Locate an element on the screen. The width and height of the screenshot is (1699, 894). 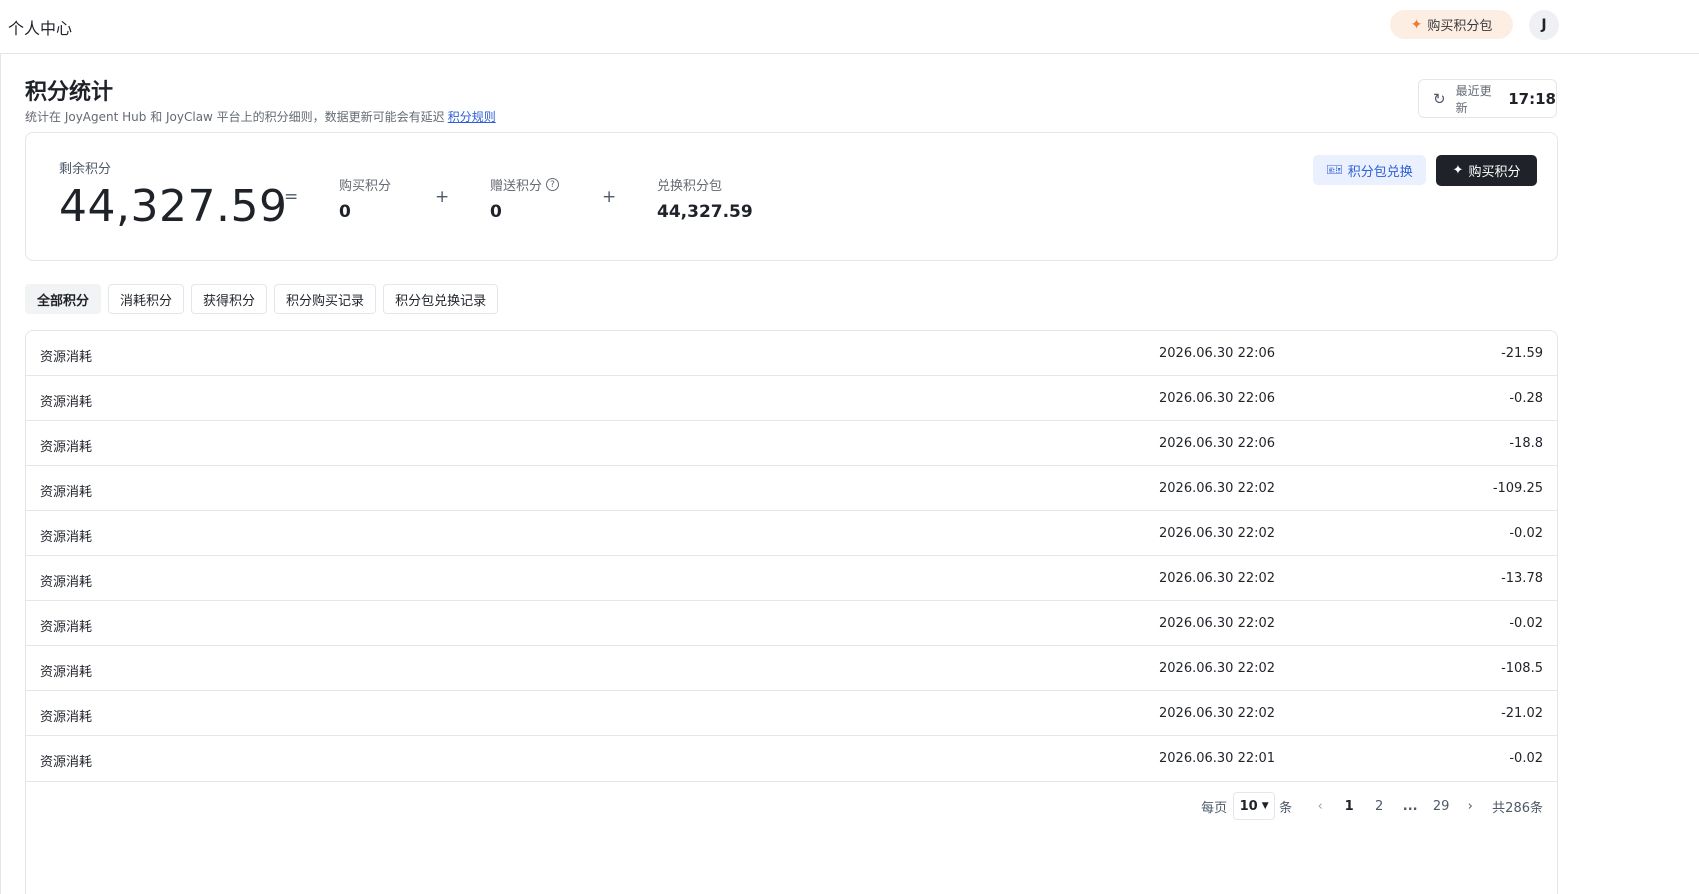
ticket-icon: 🎫︎ is located at coordinates (1334, 170).